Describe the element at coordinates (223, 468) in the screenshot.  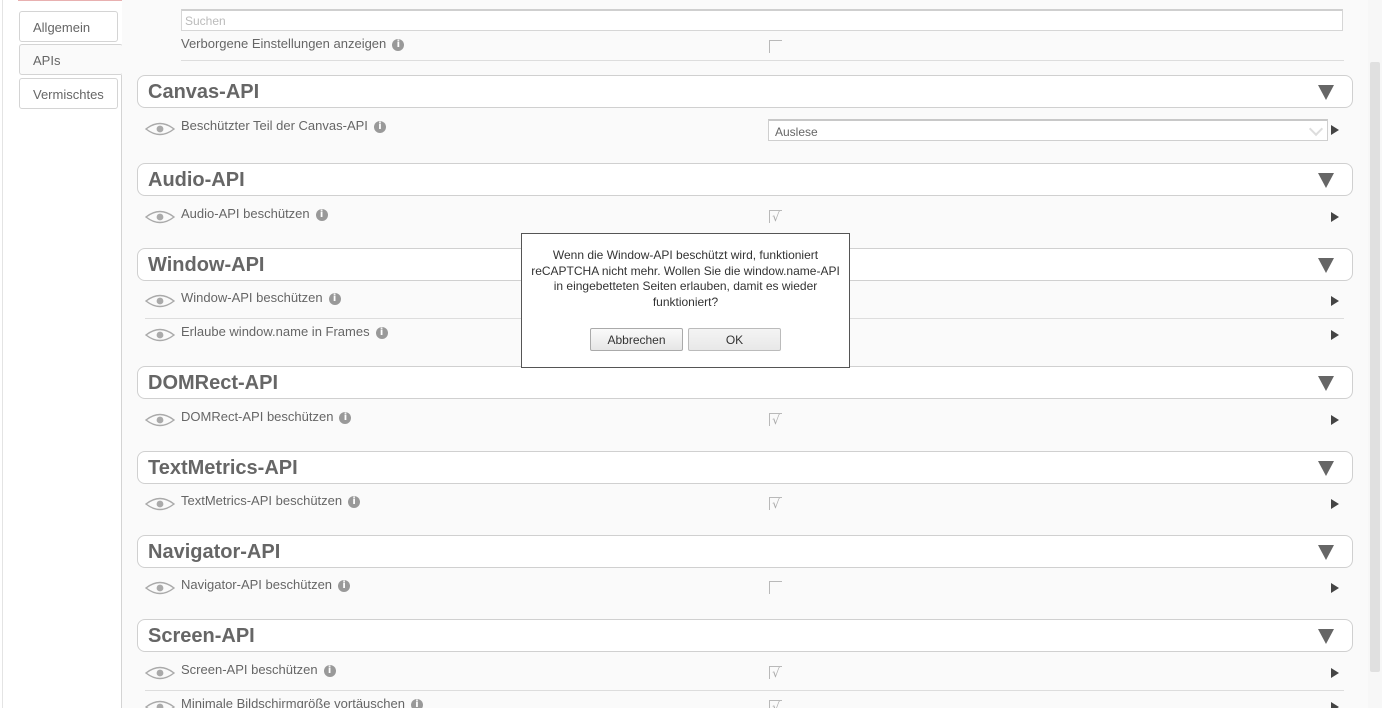
I see `section-title: TextMetrics-API` at that location.